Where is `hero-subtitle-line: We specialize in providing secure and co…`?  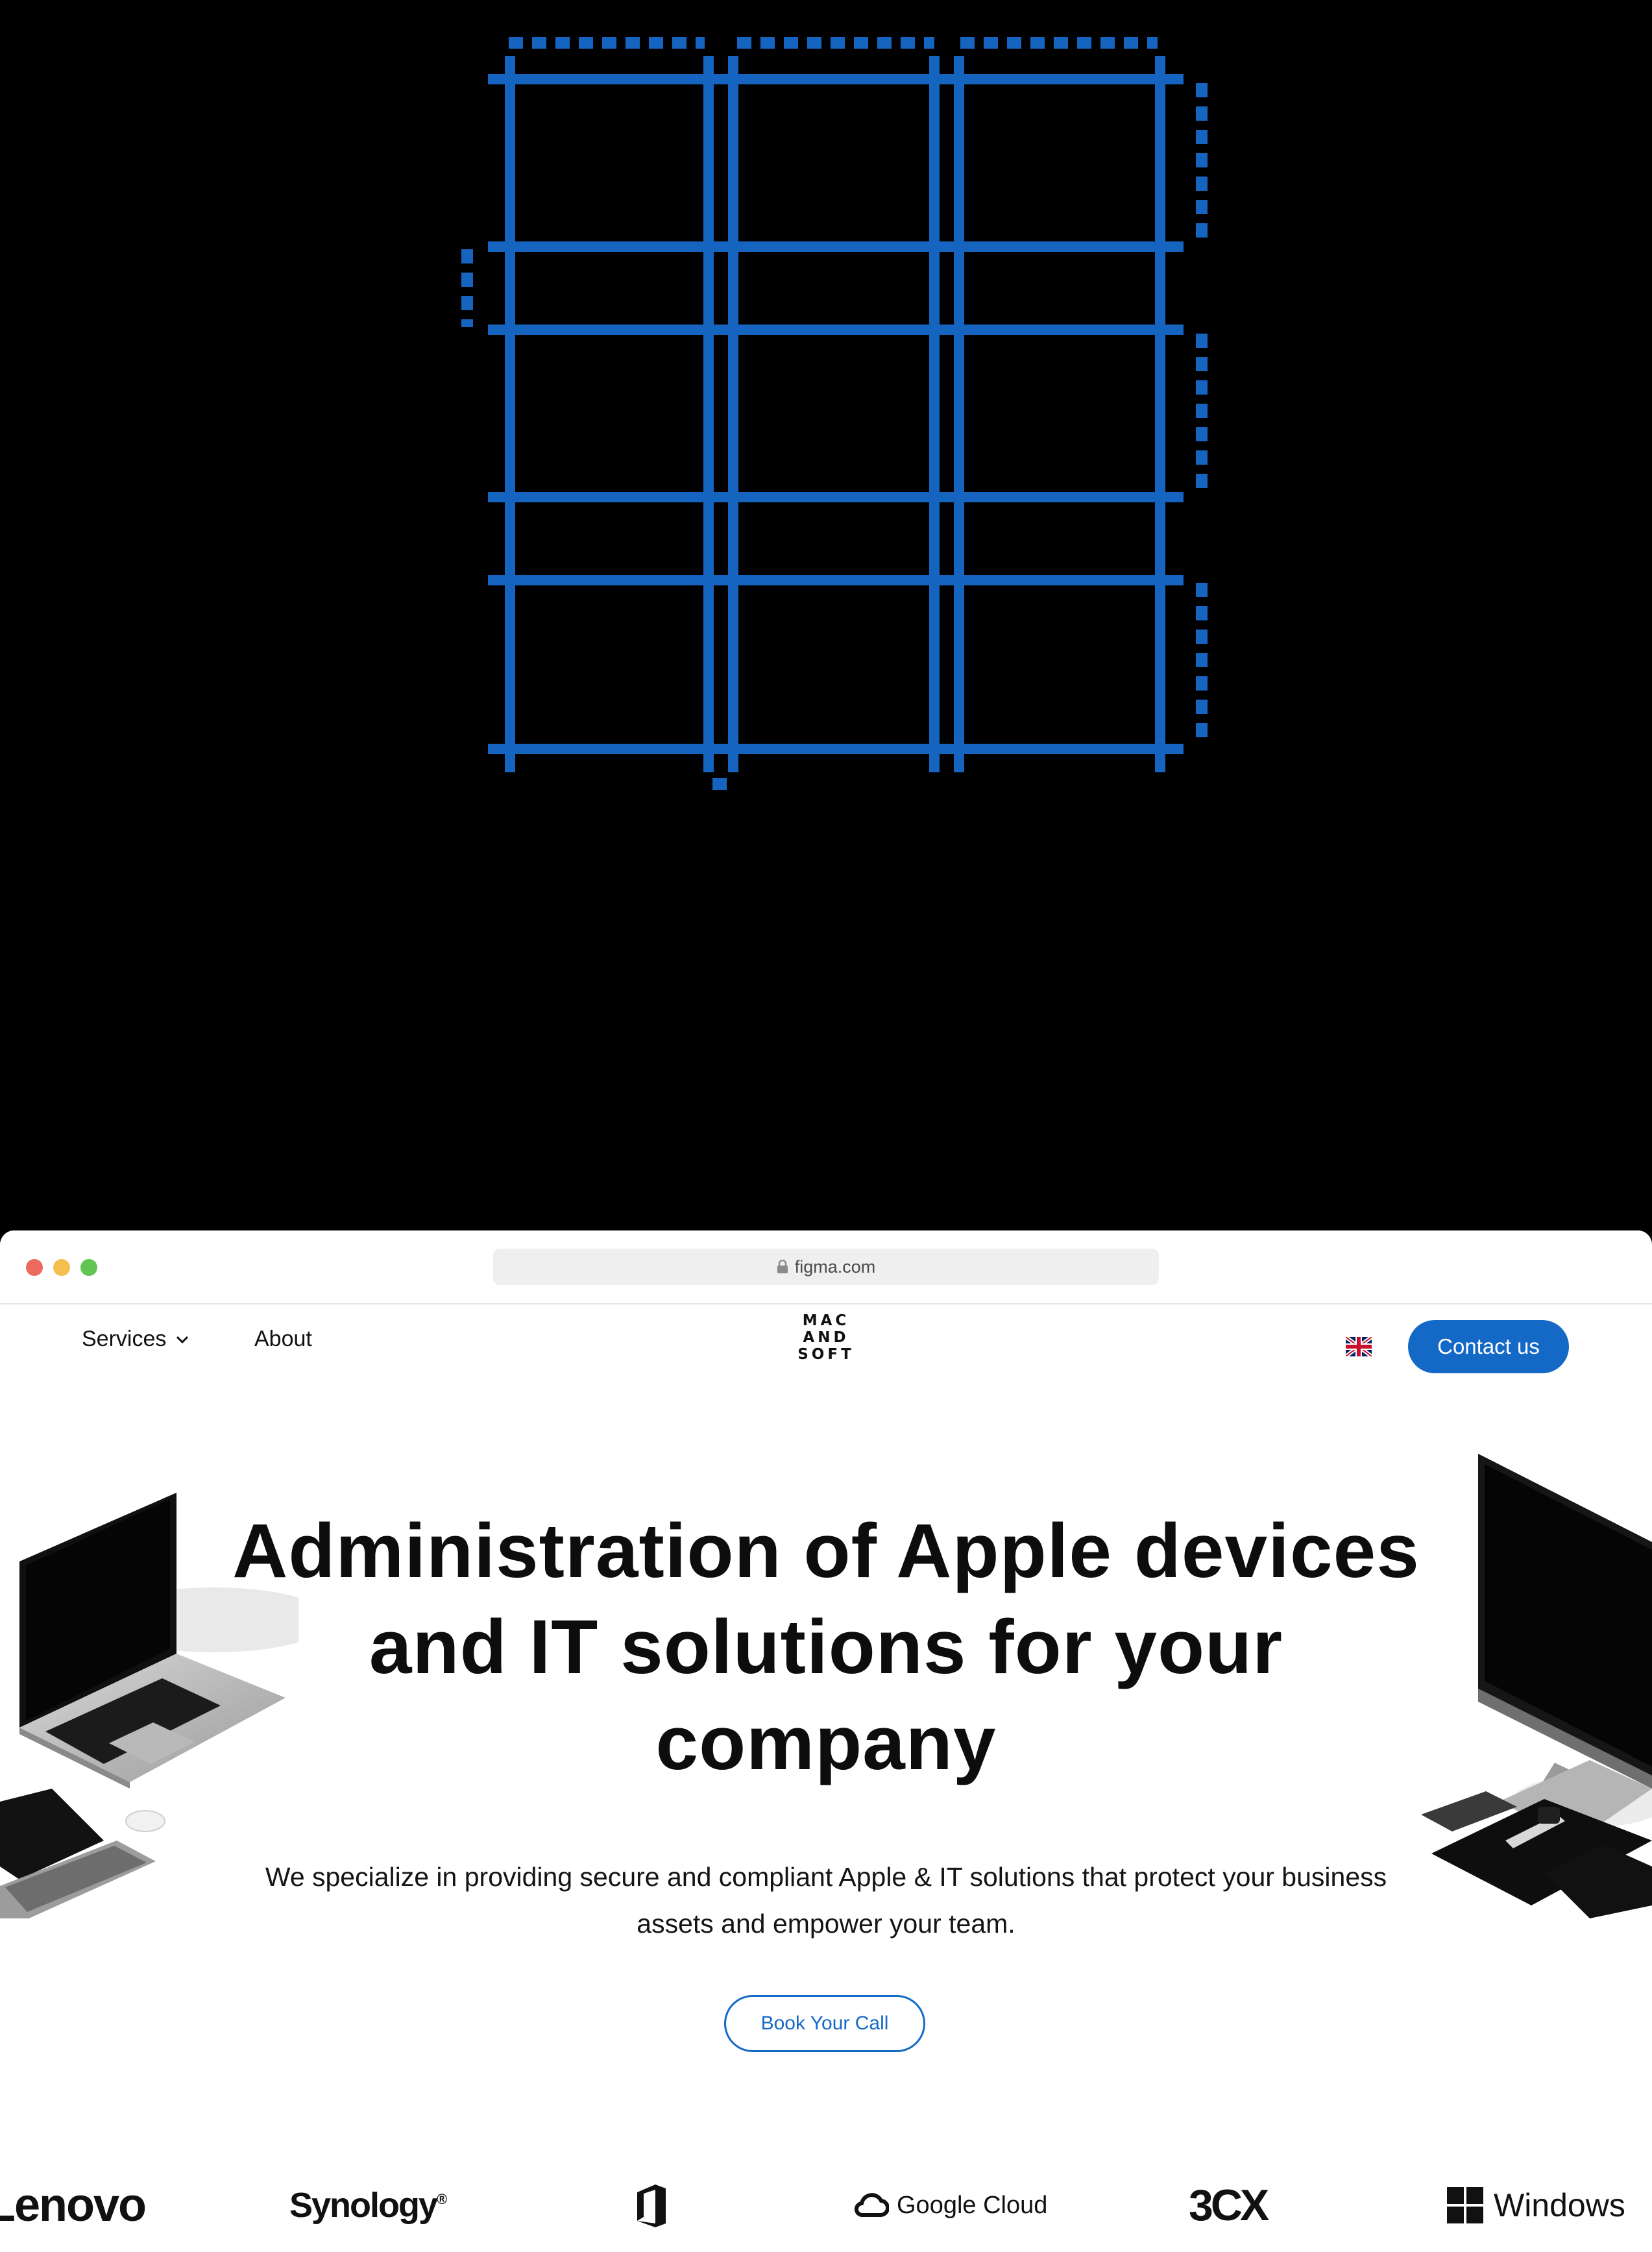 hero-subtitle-line: We specialize in providing secure and co… is located at coordinates (826, 1877).